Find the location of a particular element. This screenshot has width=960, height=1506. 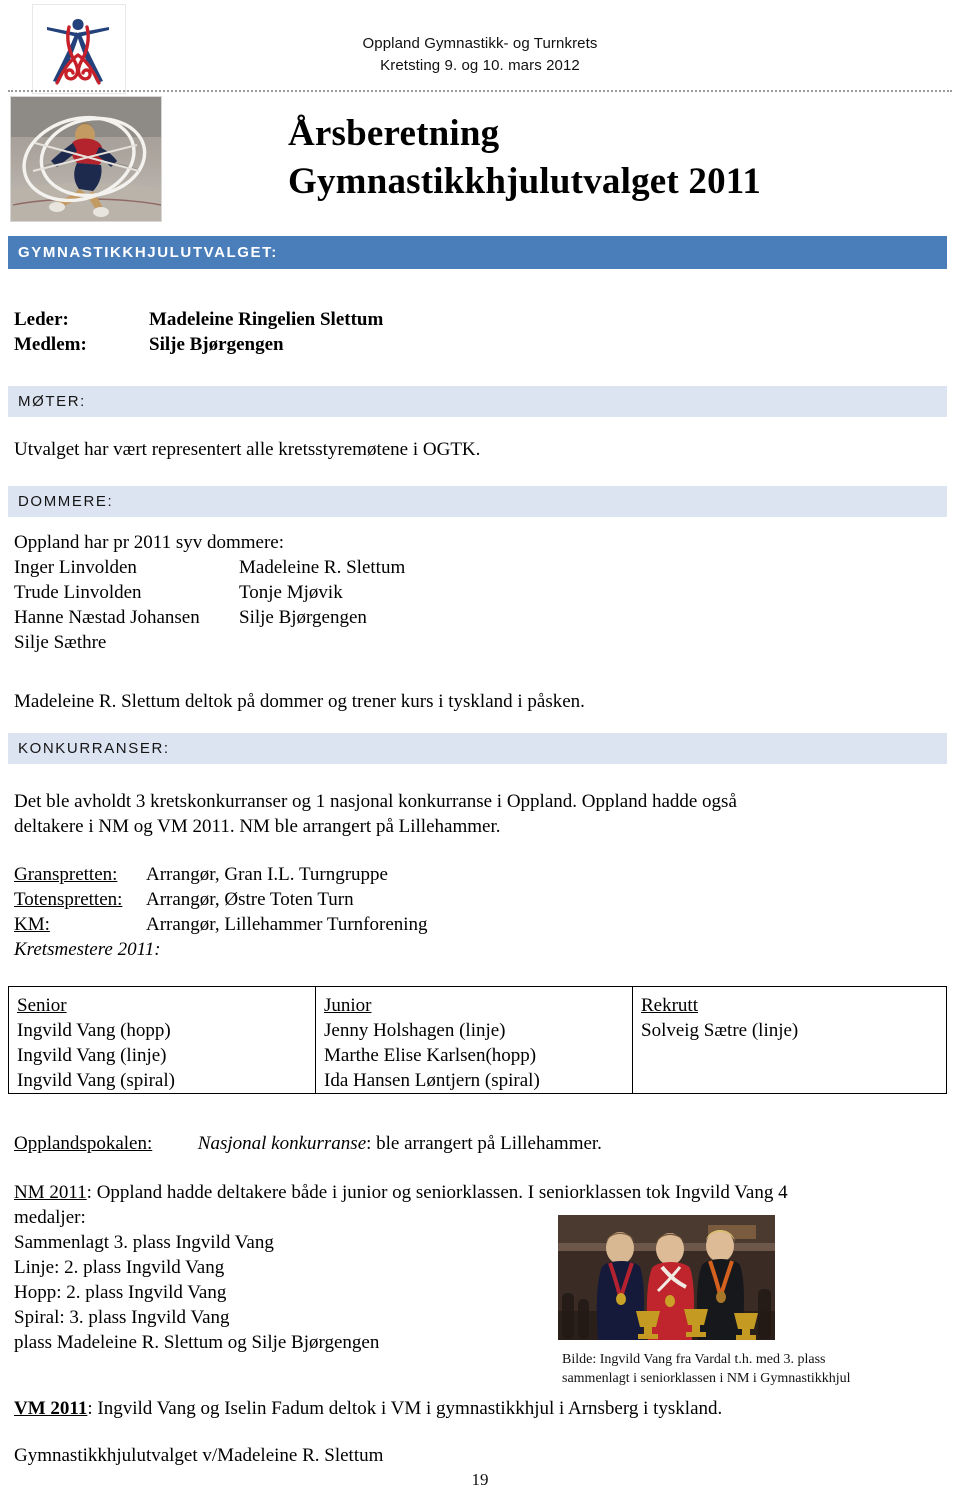

nm-result: Linje: 2. plass Ingvild Vang is located at coordinates (119, 1267).